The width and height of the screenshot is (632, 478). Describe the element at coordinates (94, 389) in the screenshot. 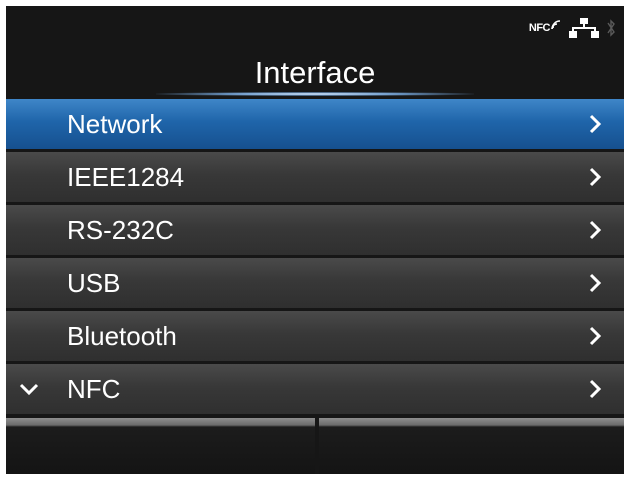

I see `menu-item-label: NFC` at that location.